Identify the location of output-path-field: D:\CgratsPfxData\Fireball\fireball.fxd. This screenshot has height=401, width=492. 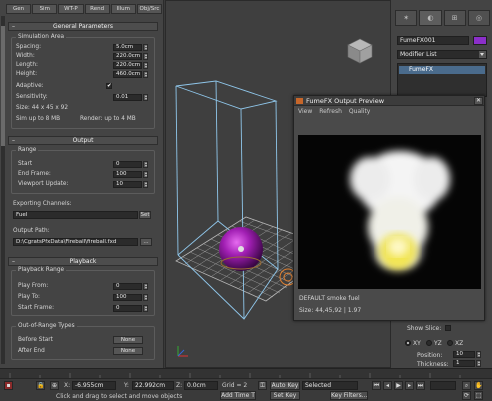
(75, 242).